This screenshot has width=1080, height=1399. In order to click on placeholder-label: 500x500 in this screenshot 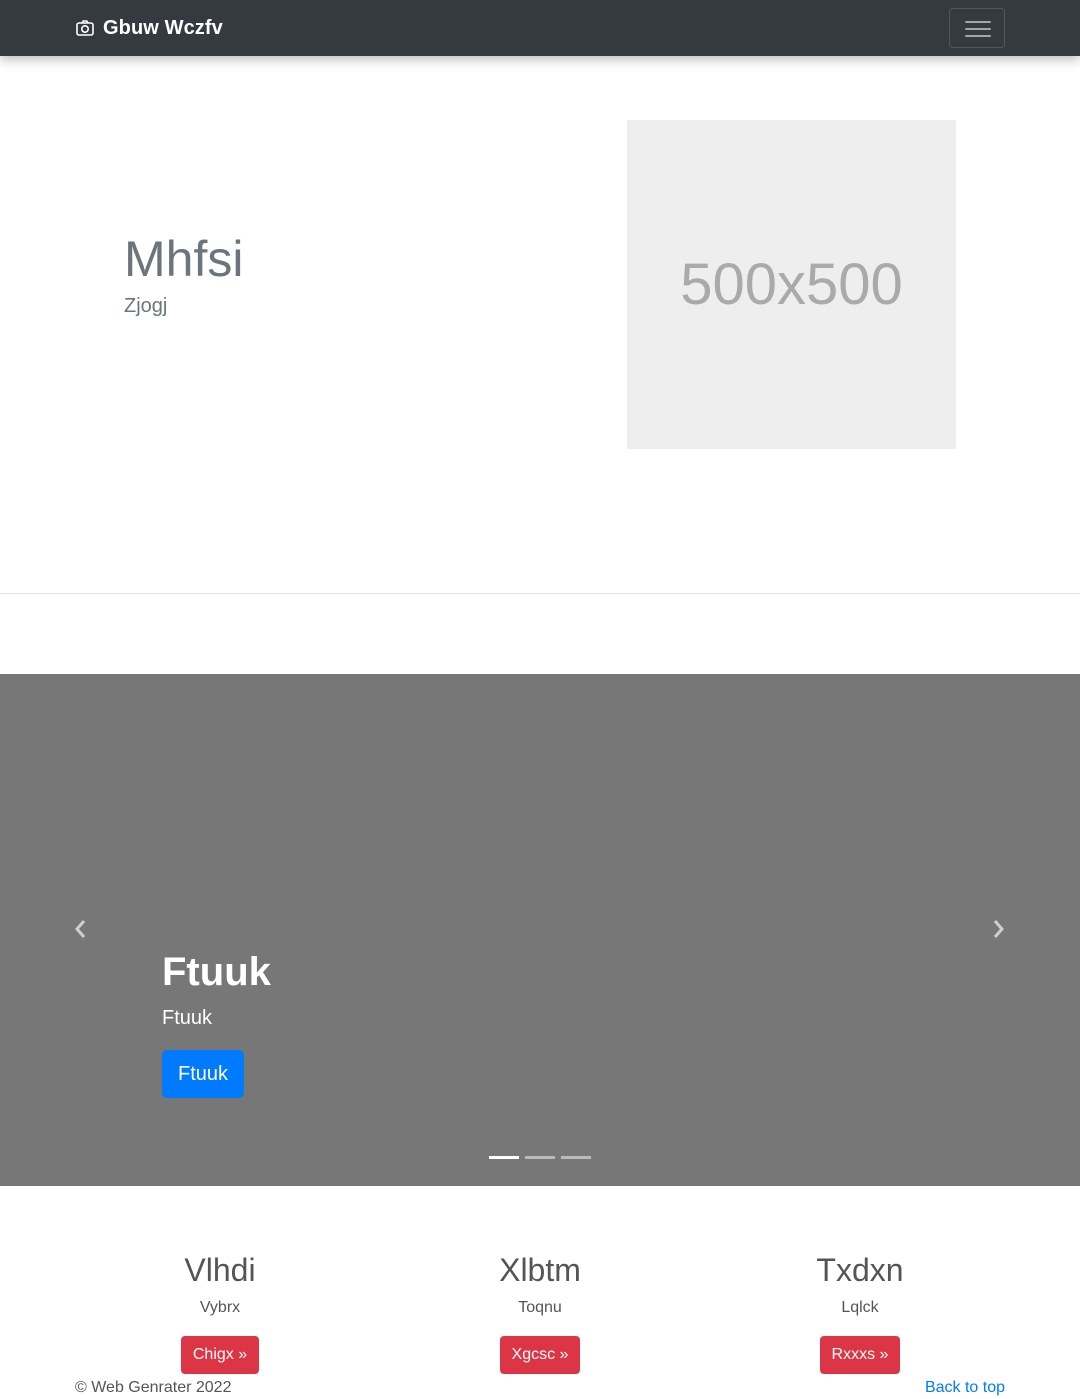, I will do `click(791, 284)`.